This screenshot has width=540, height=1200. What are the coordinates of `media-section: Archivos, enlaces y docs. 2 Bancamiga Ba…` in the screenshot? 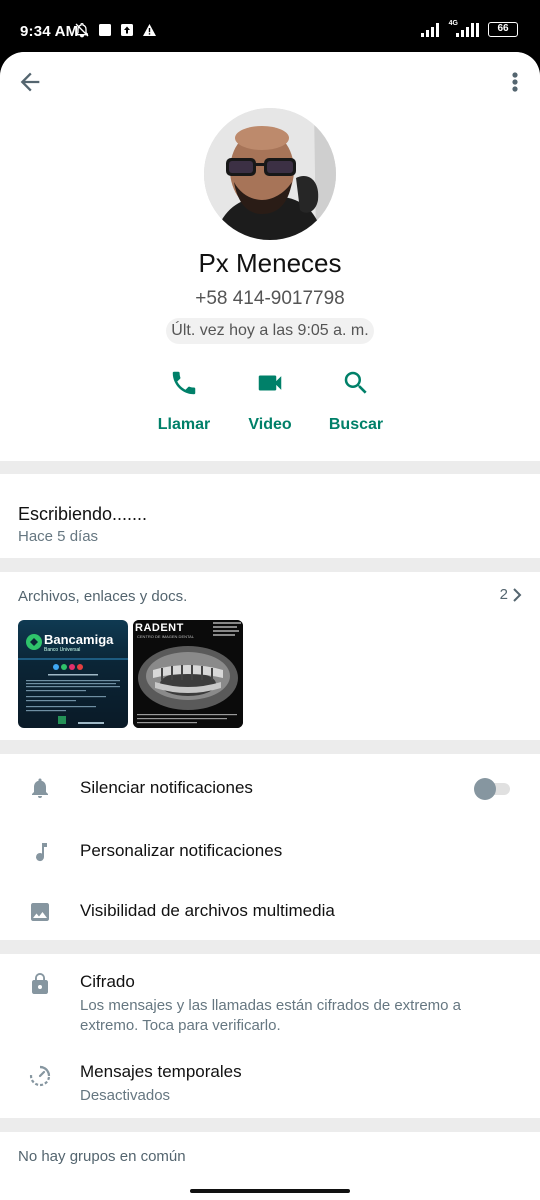 It's located at (270, 656).